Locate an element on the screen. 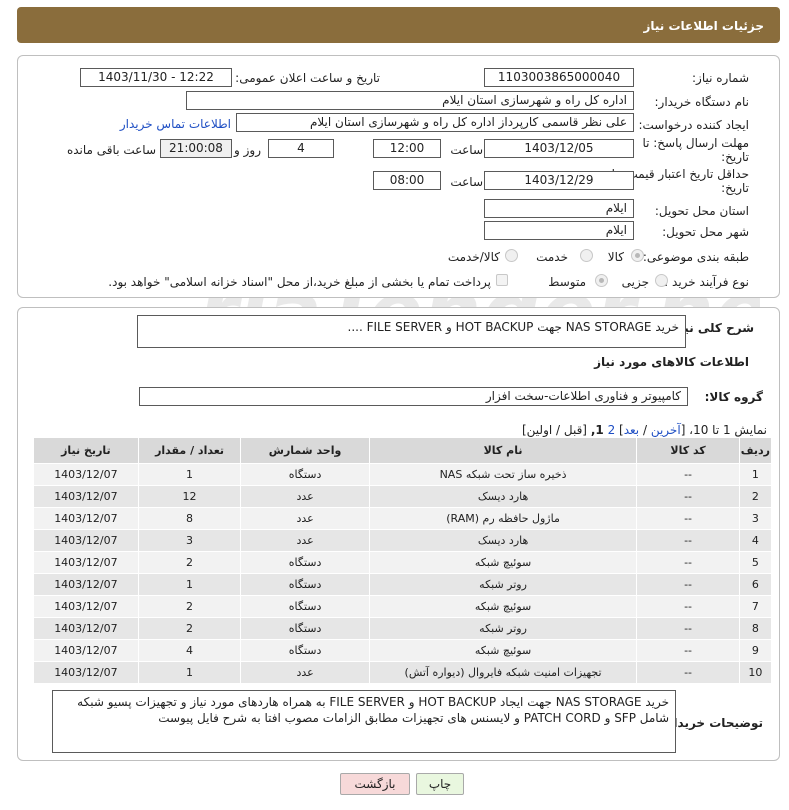 The height and width of the screenshot is (810, 789). category-service-radio is located at coordinates (586, 255).